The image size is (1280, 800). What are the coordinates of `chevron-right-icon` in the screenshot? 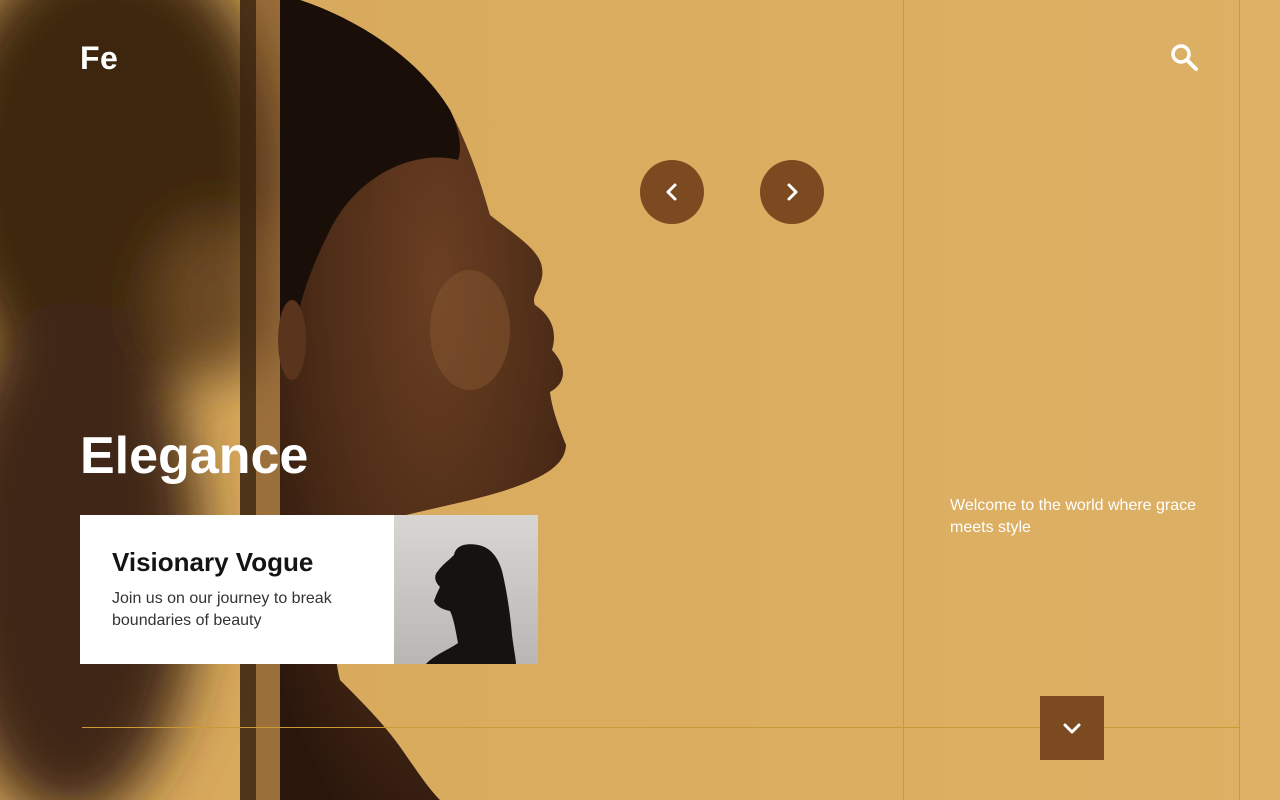 It's located at (792, 192).